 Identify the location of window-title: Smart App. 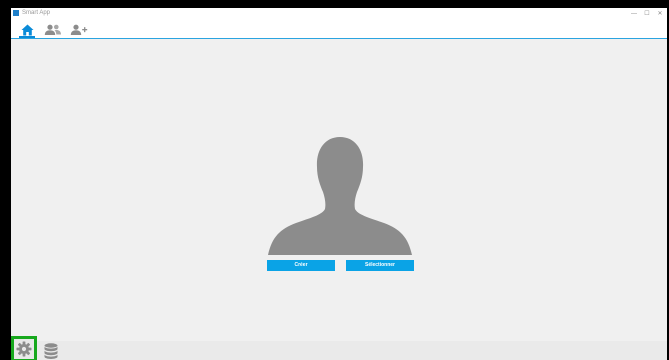
(36, 13).